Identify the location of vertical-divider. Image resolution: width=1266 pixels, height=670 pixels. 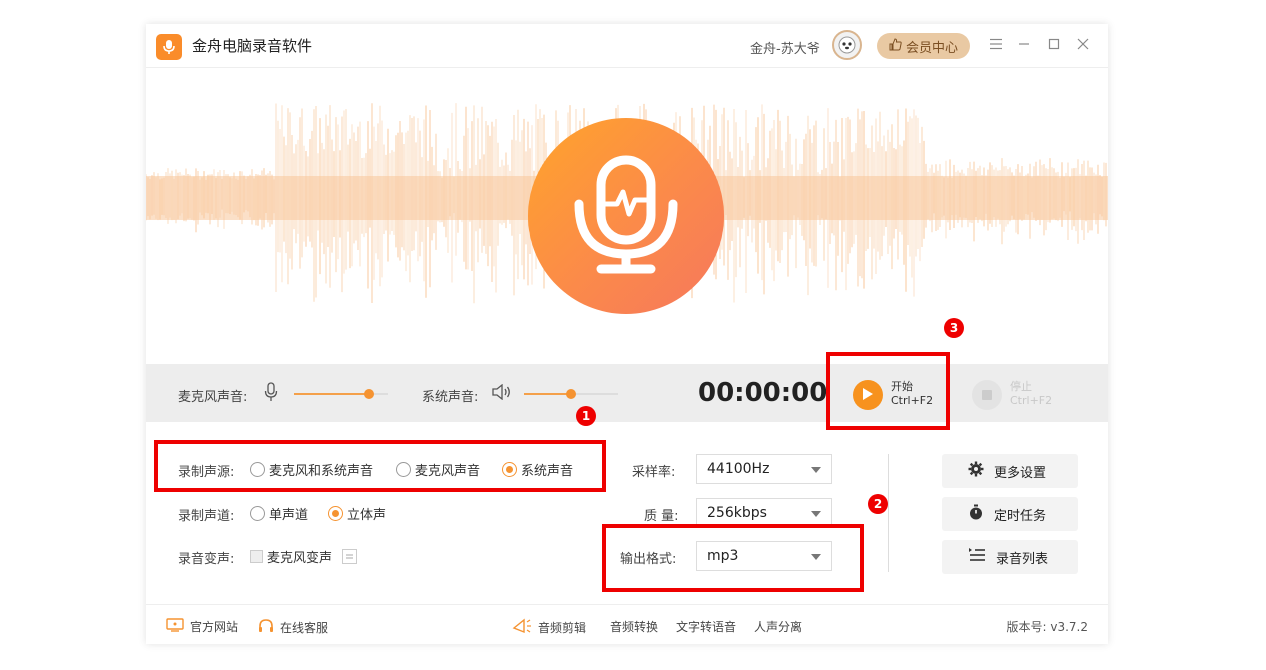
(888, 513).